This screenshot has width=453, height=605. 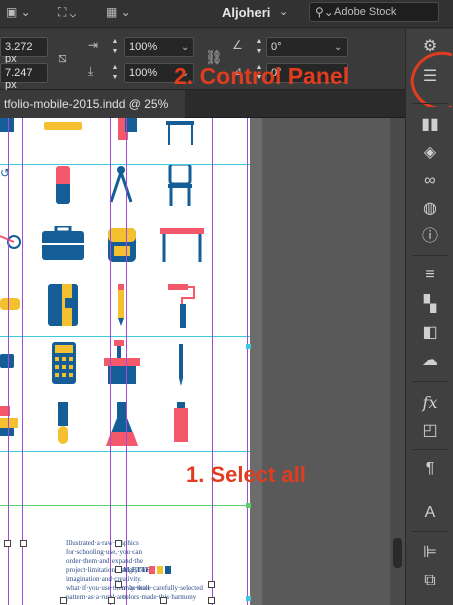 I want to click on y-position-field: 7.247 px, so click(x=24, y=77).